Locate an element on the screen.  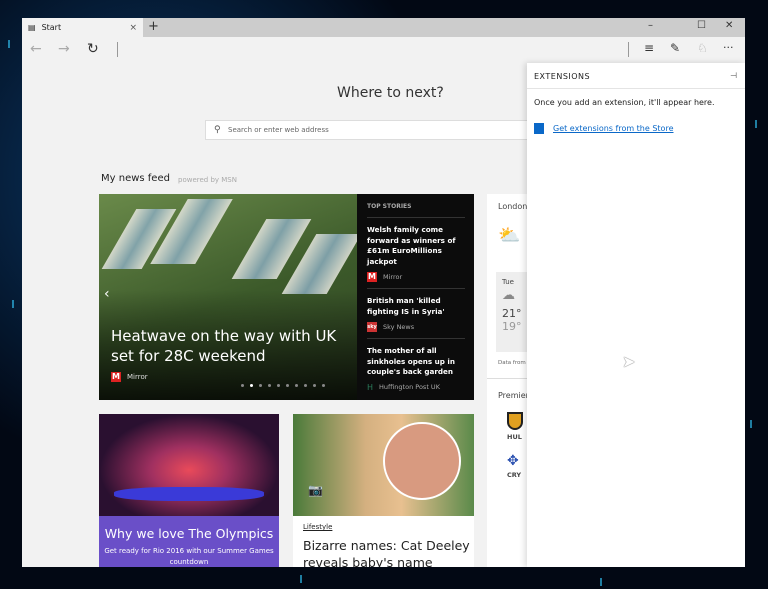
extensions-title: EXTENSIONS is located at coordinates (636, 76).